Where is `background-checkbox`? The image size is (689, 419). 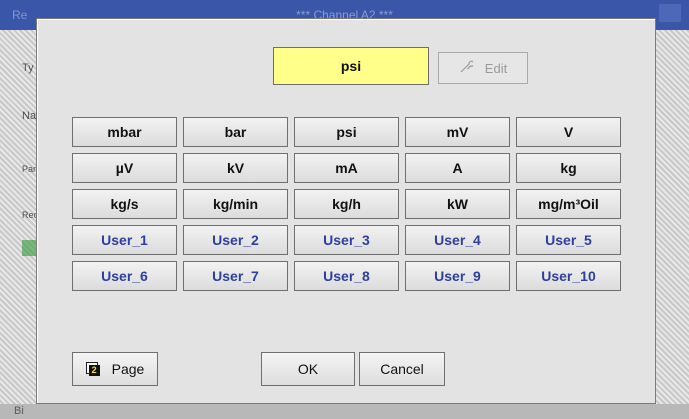 background-checkbox is located at coordinates (29, 248).